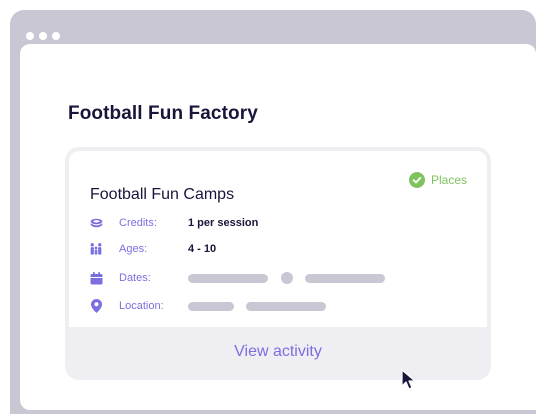 This screenshot has width=536, height=414. Describe the element at coordinates (163, 113) in the screenshot. I see `page-title: Football Fun Factory` at that location.